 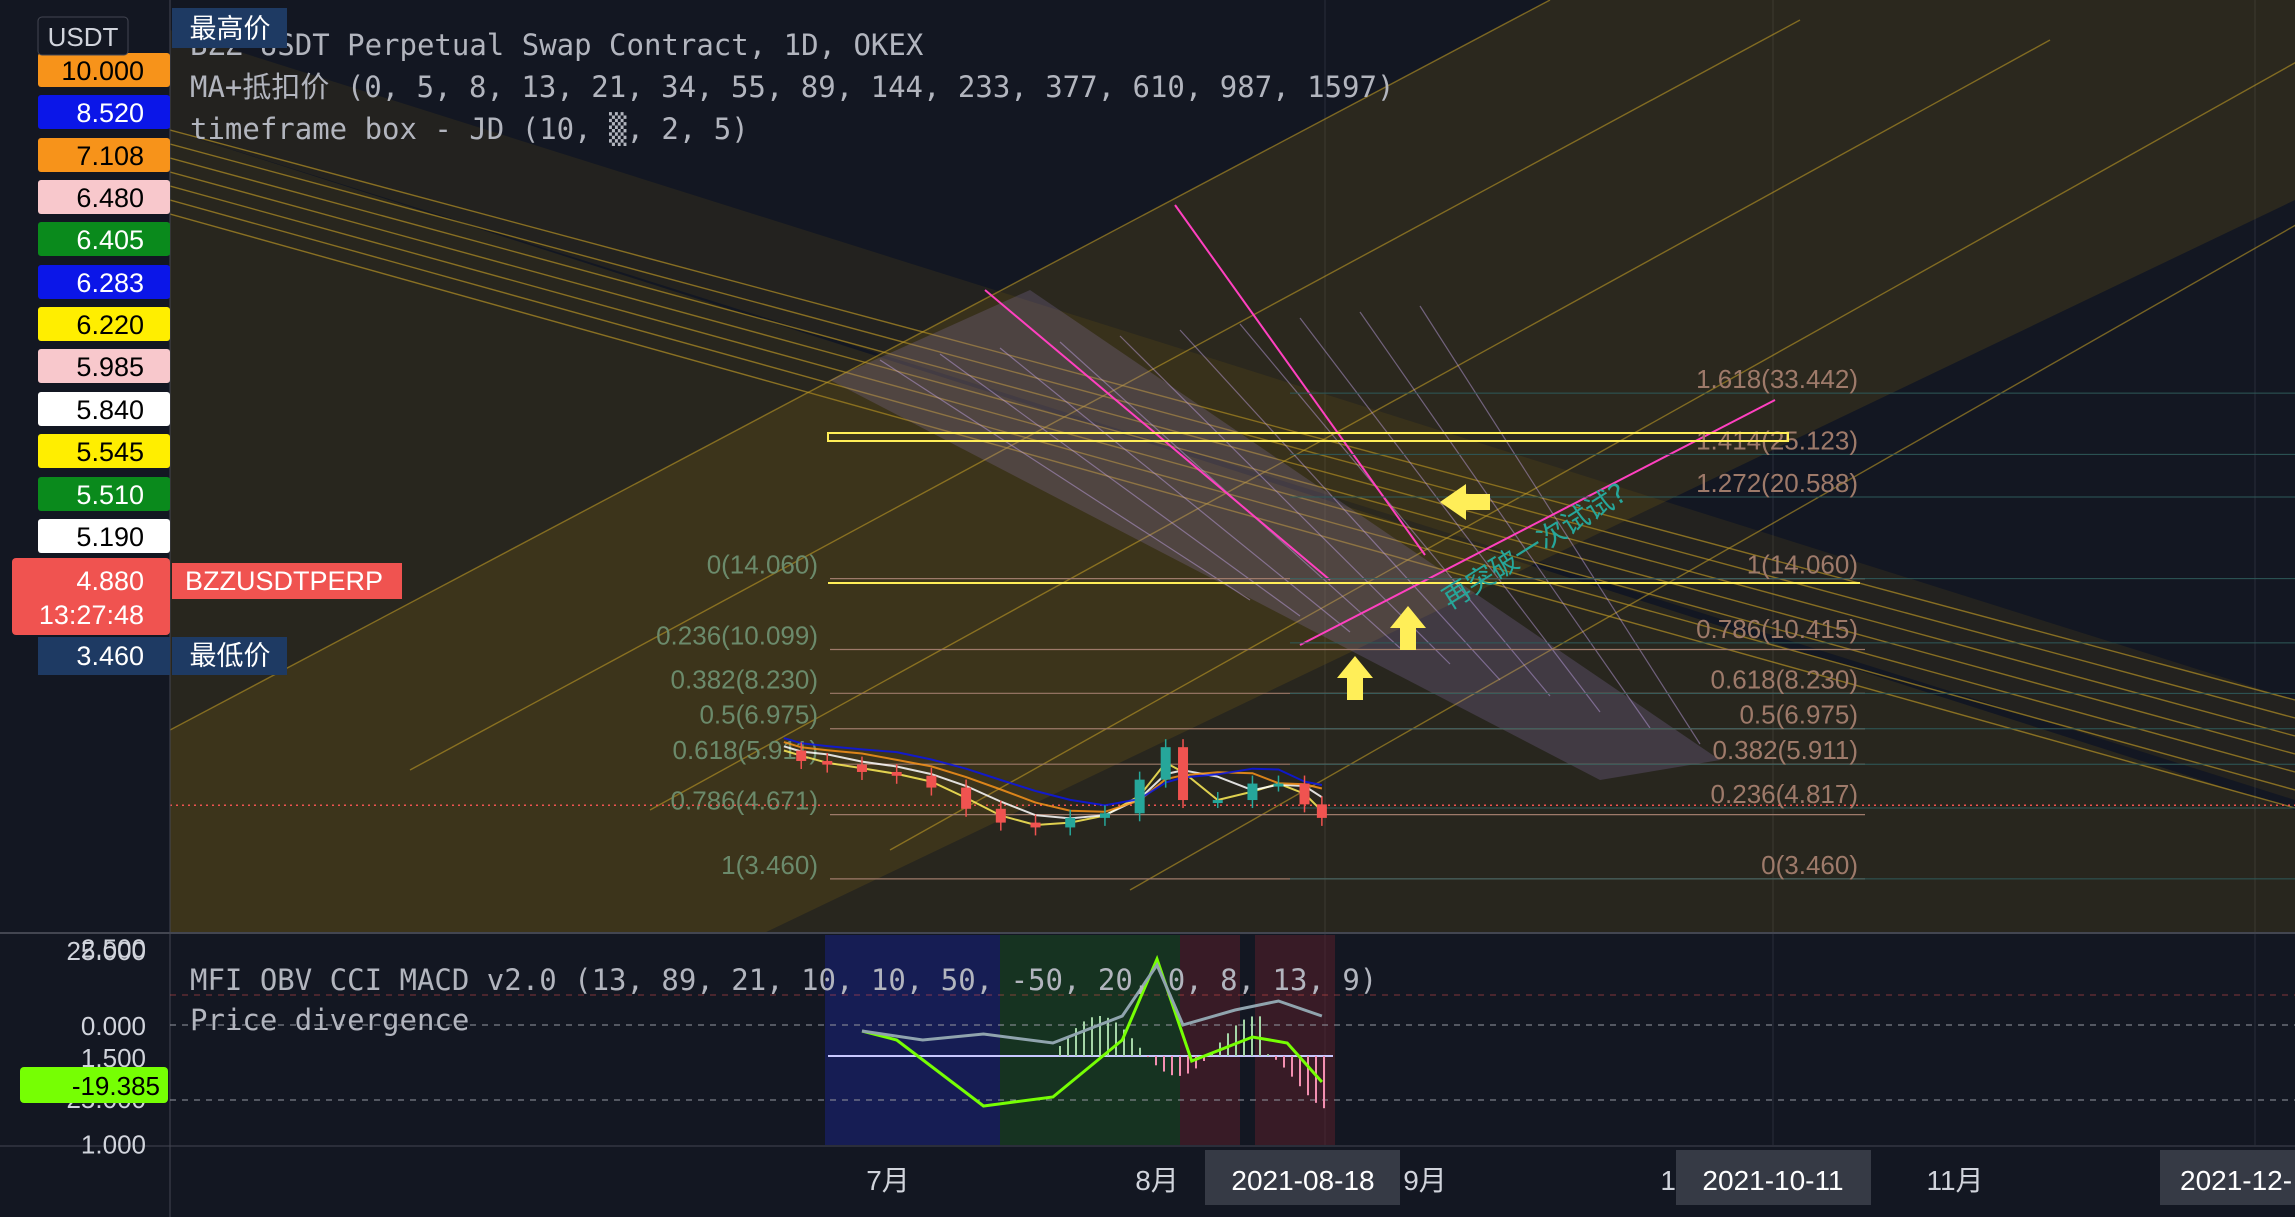 What do you see at coordinates (110, 113) in the screenshot?
I see `price-badge: 8.520` at bounding box center [110, 113].